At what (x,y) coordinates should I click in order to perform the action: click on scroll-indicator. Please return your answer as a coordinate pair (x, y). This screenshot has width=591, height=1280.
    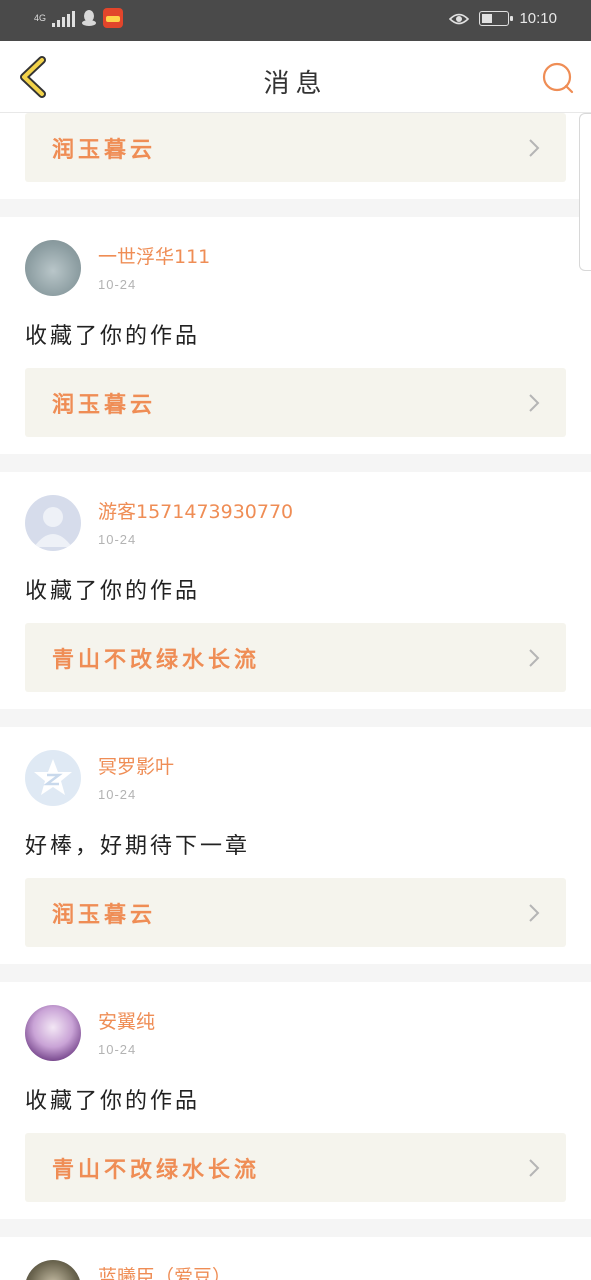
    Looking at the image, I should click on (585, 192).